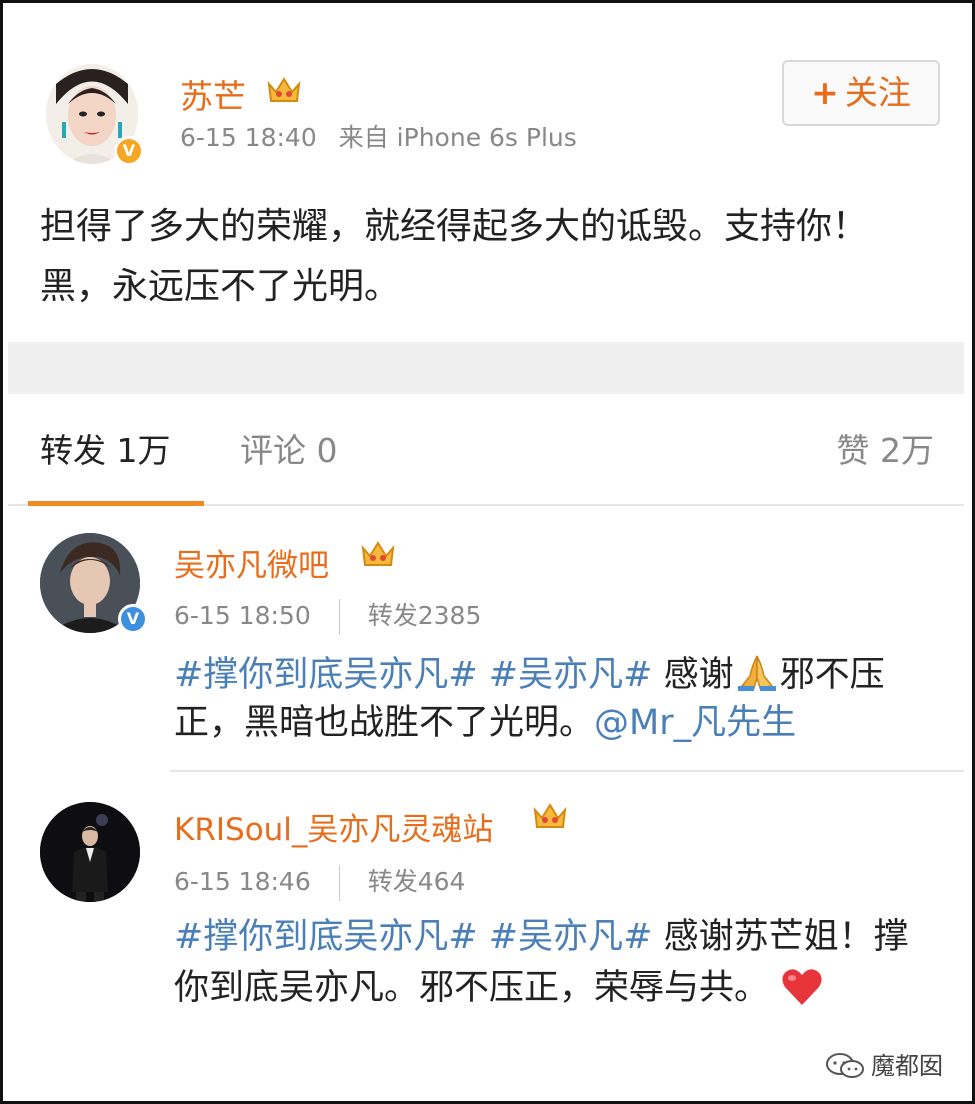  I want to click on follow-button: + 关注, so click(861, 93).